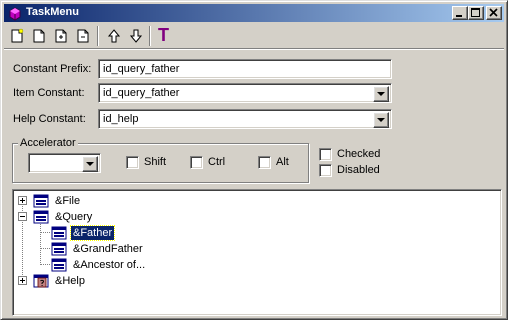 The height and width of the screenshot is (320, 508). I want to click on text-tool-button: T, so click(166, 35).